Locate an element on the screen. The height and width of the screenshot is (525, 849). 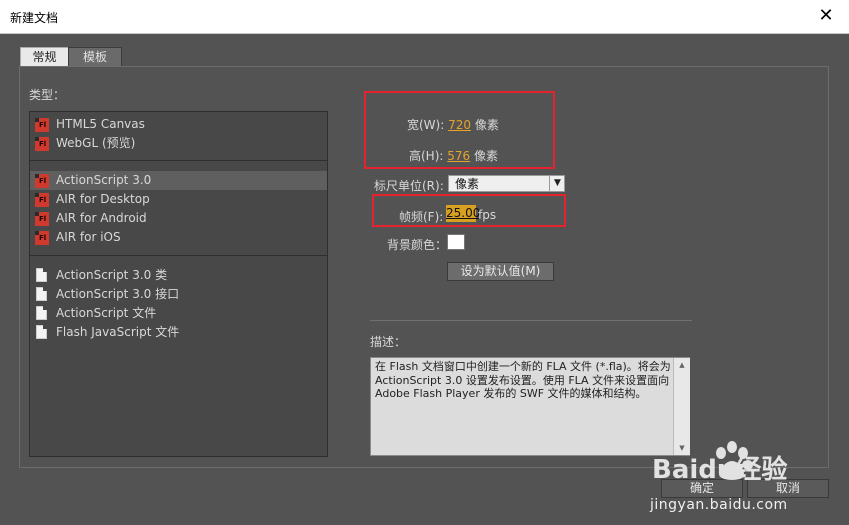
list-item-html5-canvas: HTML5 Canvas is located at coordinates (178, 124).